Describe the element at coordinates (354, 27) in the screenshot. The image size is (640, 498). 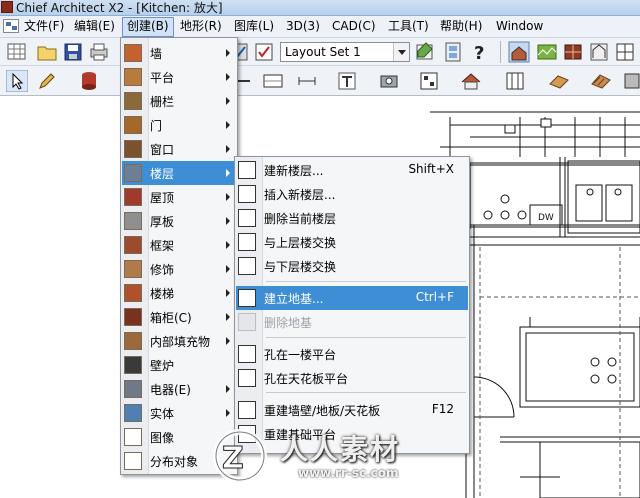
I see `menu-cad: CAD(C)` at that location.